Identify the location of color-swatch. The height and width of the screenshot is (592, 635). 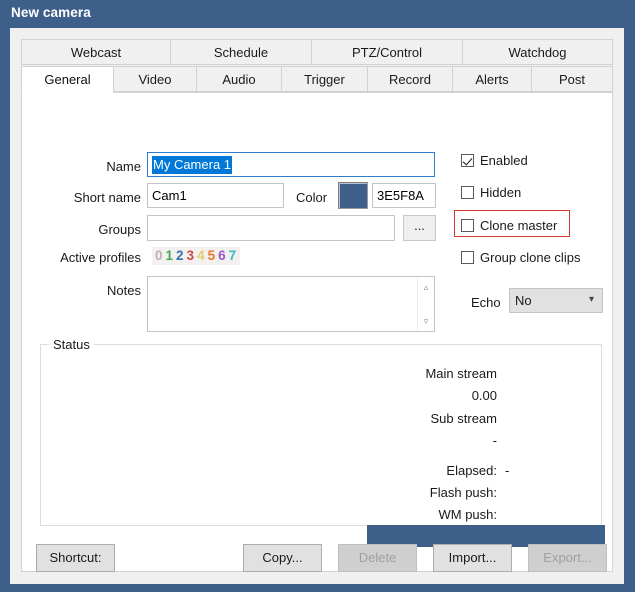
(353, 195).